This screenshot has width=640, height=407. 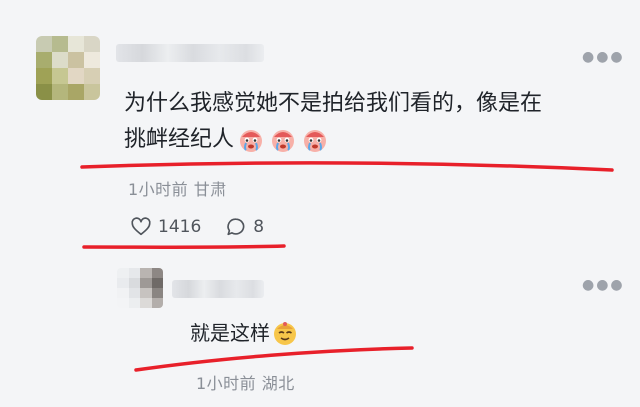 I want to click on underline-comment, so click(x=347, y=166).